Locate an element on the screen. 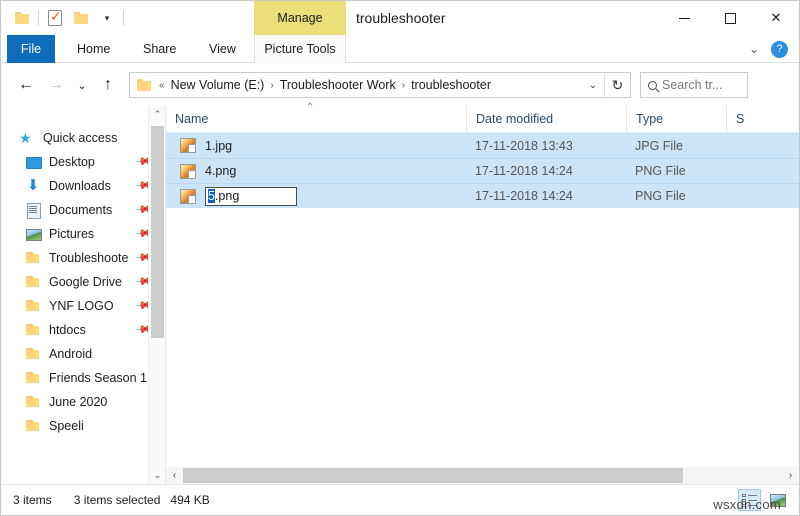 The width and height of the screenshot is (800, 516). chevron-left-icon: ‹ is located at coordinates (174, 475).